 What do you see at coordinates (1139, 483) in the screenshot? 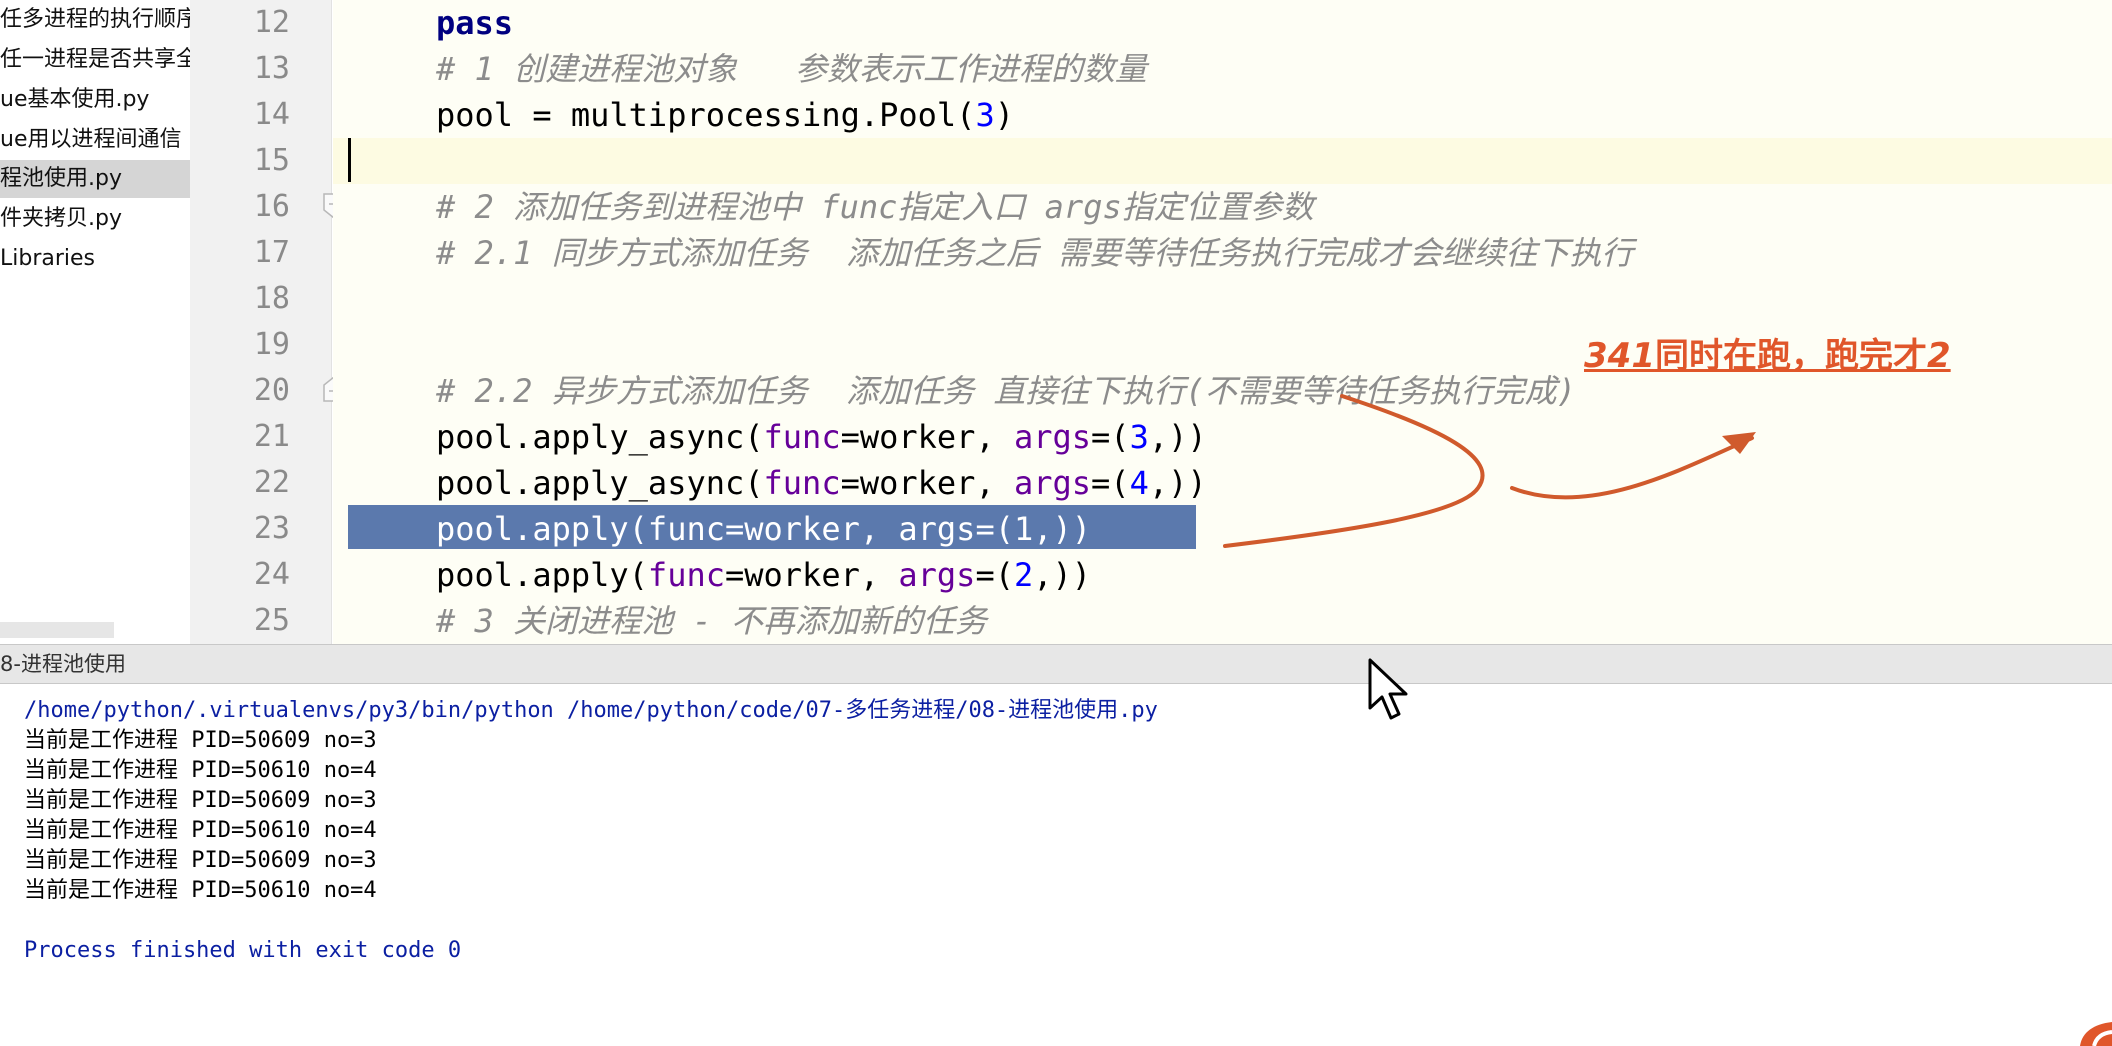
I see `number-literal: 4` at bounding box center [1139, 483].